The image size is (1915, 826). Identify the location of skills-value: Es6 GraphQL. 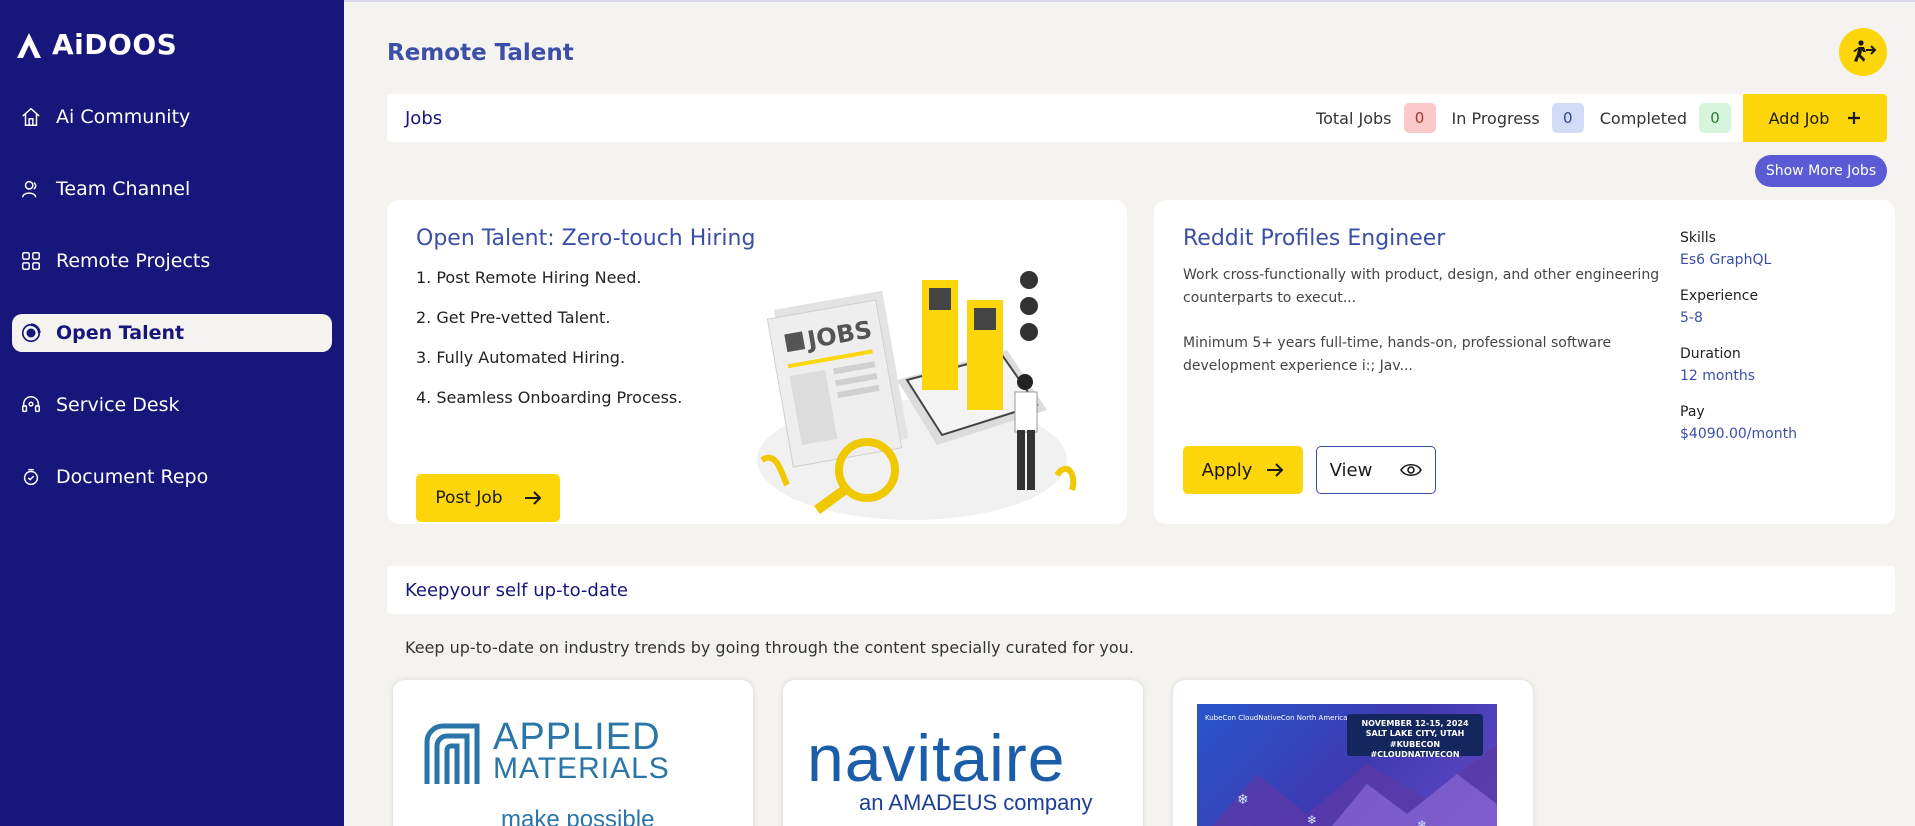
(1726, 260).